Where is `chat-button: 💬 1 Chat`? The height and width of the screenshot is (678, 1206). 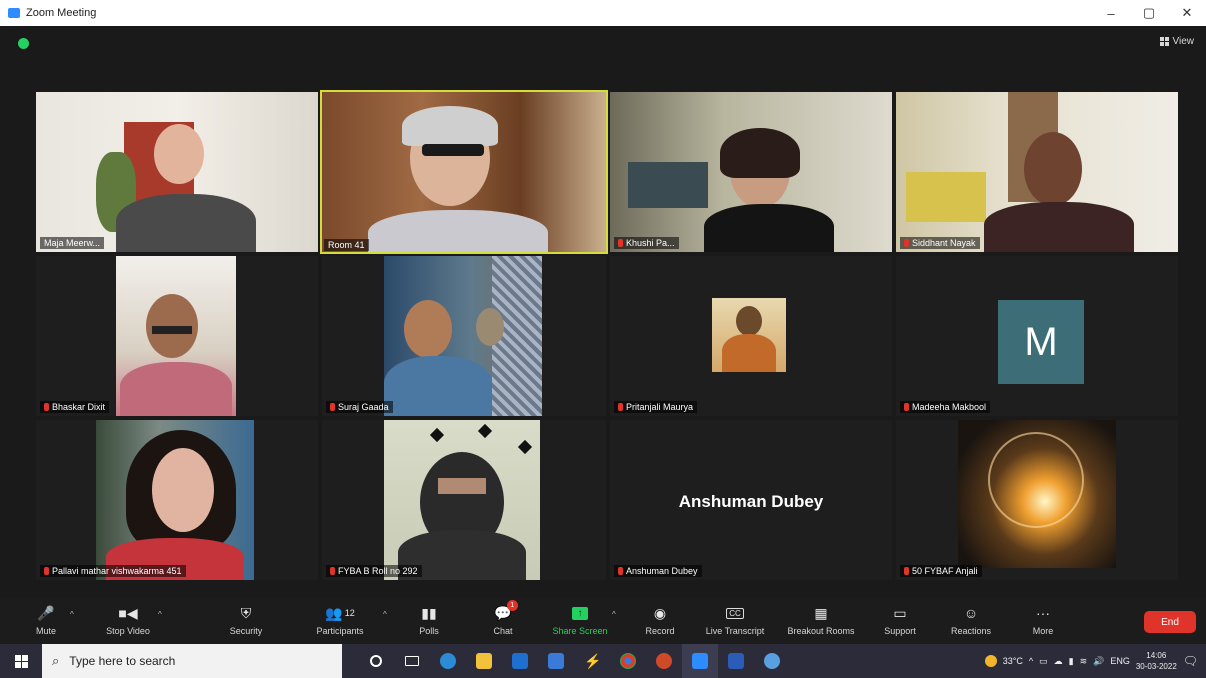 chat-button: 💬 1 Chat is located at coordinates (503, 618).